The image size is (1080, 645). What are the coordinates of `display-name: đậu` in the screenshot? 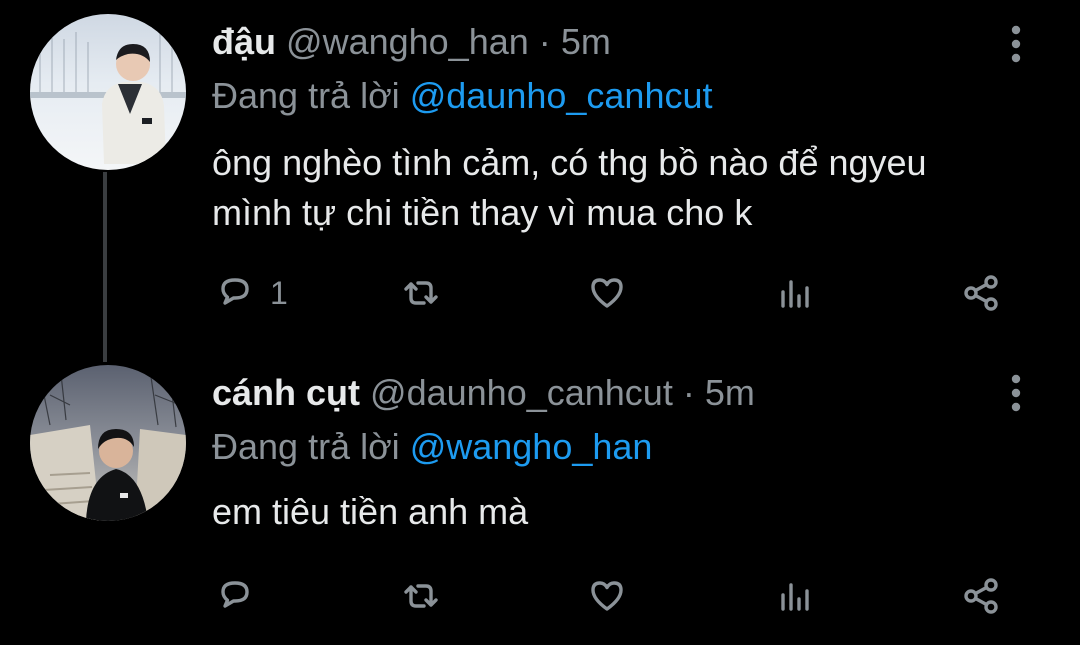 It's located at (244, 41).